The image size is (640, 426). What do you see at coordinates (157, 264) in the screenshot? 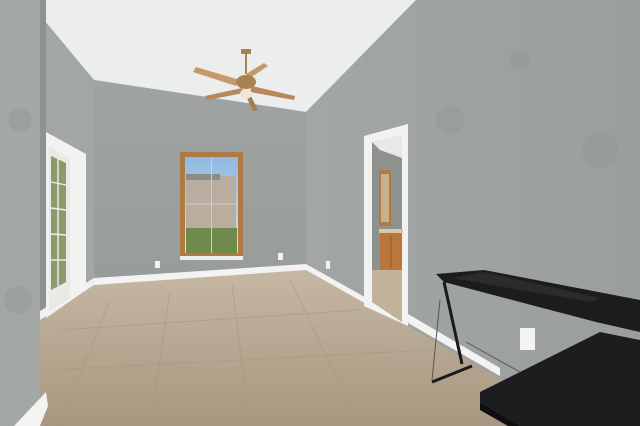
I see `outlet-back-left` at bounding box center [157, 264].